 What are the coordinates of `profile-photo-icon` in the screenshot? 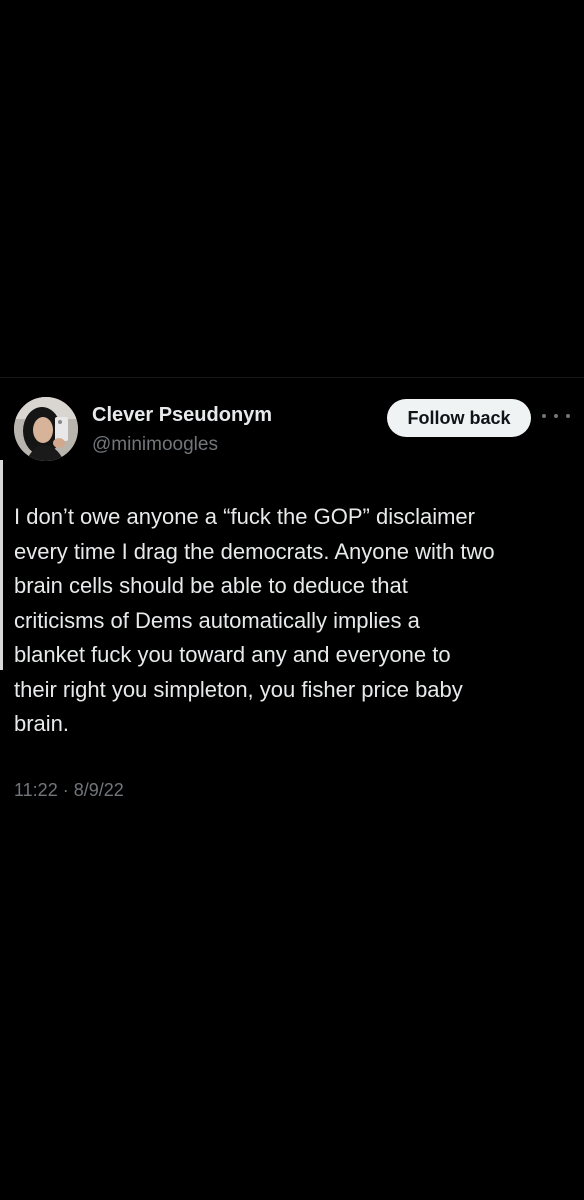 It's located at (46, 429).